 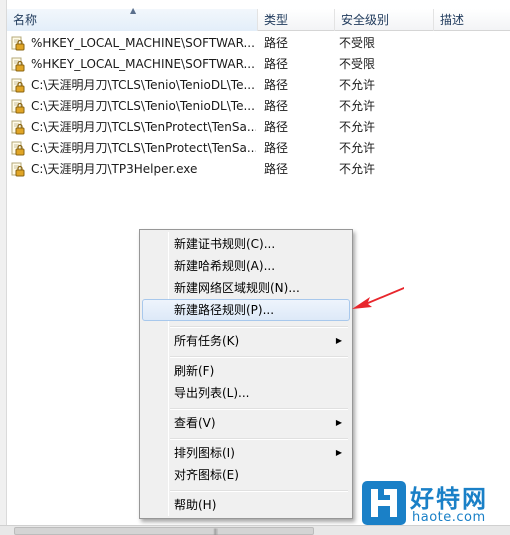 What do you see at coordinates (246, 475) in the screenshot?
I see `menu-item-align-icons: 对齐图标(E)` at bounding box center [246, 475].